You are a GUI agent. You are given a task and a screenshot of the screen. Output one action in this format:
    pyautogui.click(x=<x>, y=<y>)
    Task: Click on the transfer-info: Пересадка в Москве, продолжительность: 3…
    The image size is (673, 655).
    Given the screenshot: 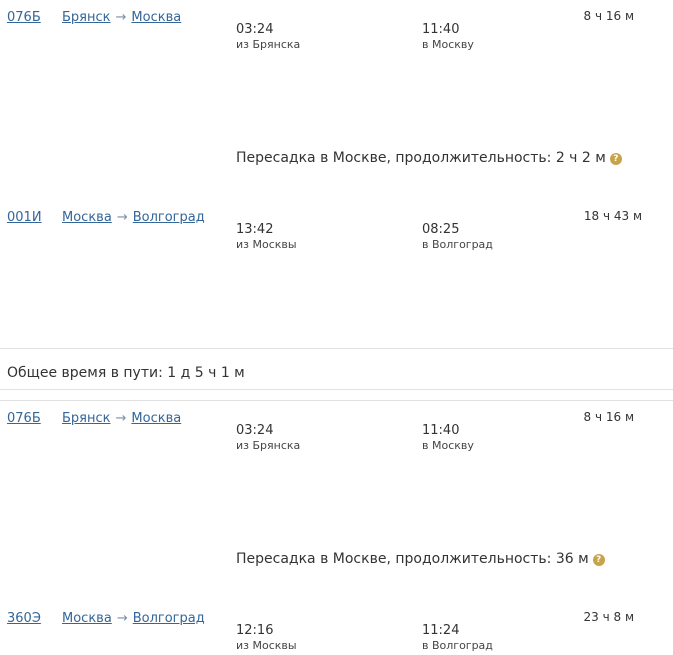 What is the action you would take?
    pyautogui.click(x=420, y=559)
    